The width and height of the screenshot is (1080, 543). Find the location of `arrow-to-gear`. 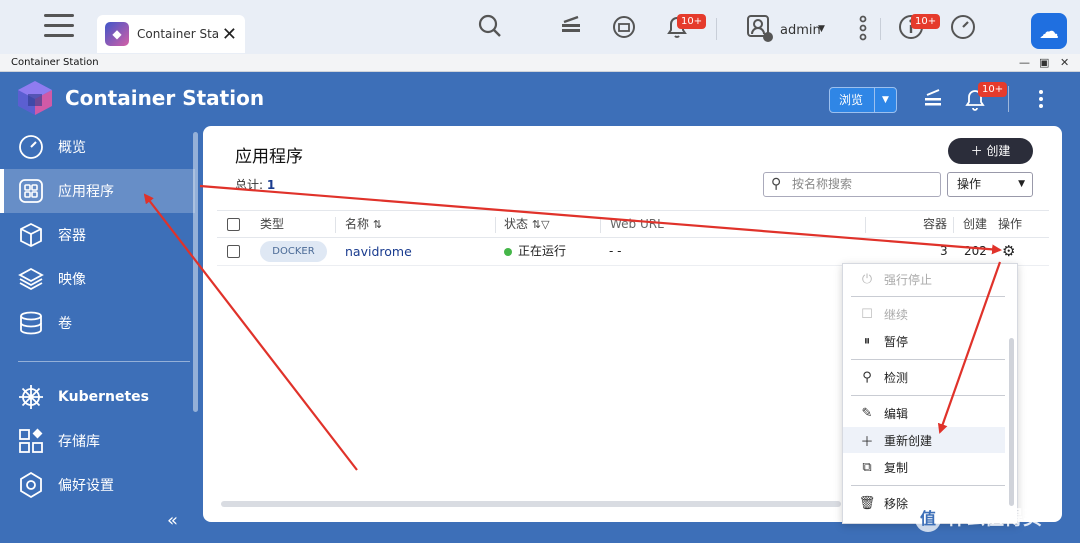

arrow-to-gear is located at coordinates (600, 219).